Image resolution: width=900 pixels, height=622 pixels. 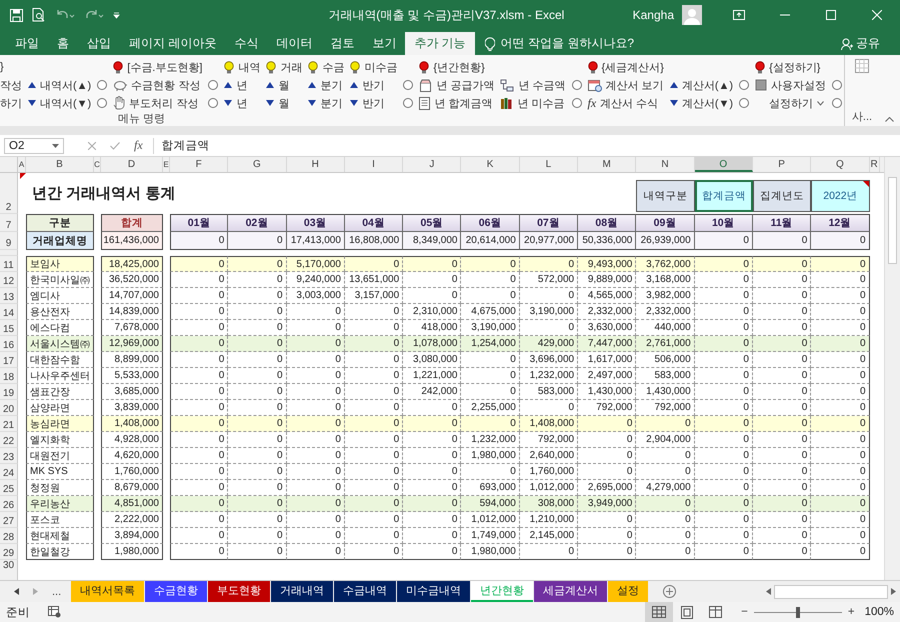 What do you see at coordinates (440, 43) in the screenshot?
I see `ribbon-tab: 추가 기능` at bounding box center [440, 43].